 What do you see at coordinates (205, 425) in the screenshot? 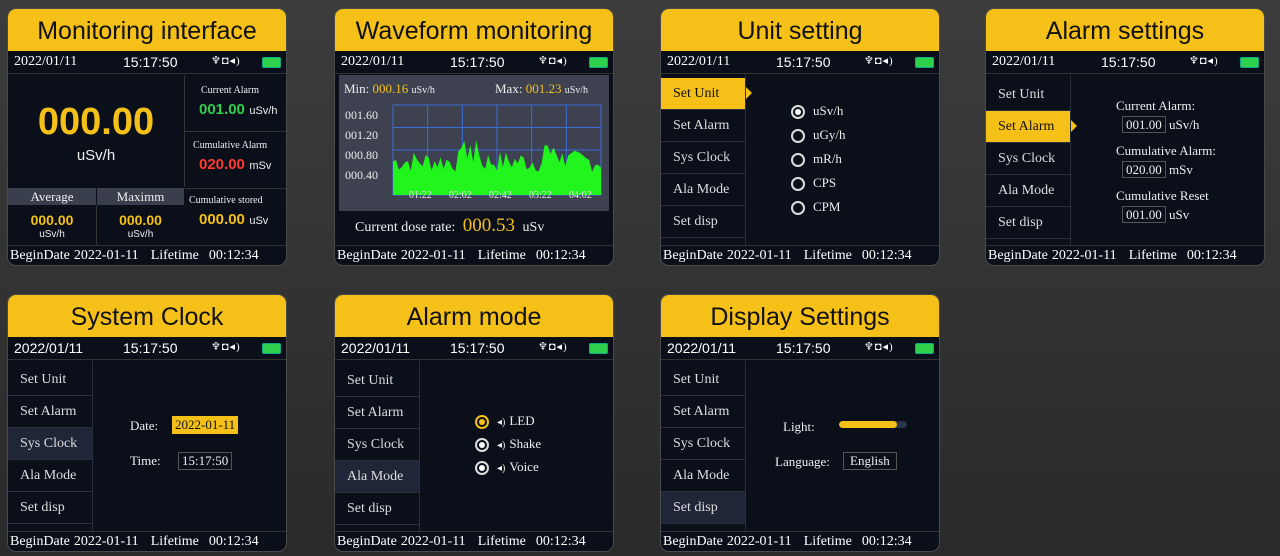
I see `date-field: 2022-01-11` at bounding box center [205, 425].